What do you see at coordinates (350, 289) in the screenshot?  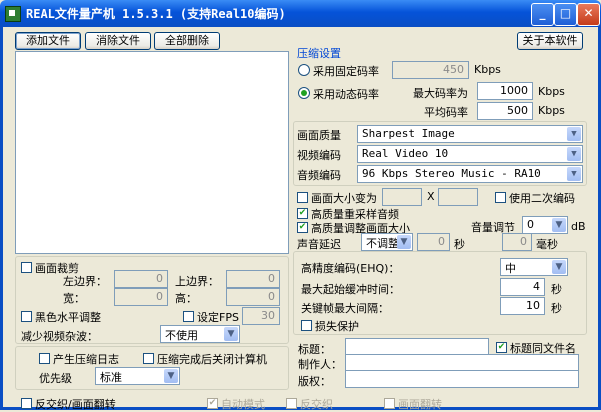 I see `buffer-label: 最大起始缓冲时间：` at bounding box center [350, 289].